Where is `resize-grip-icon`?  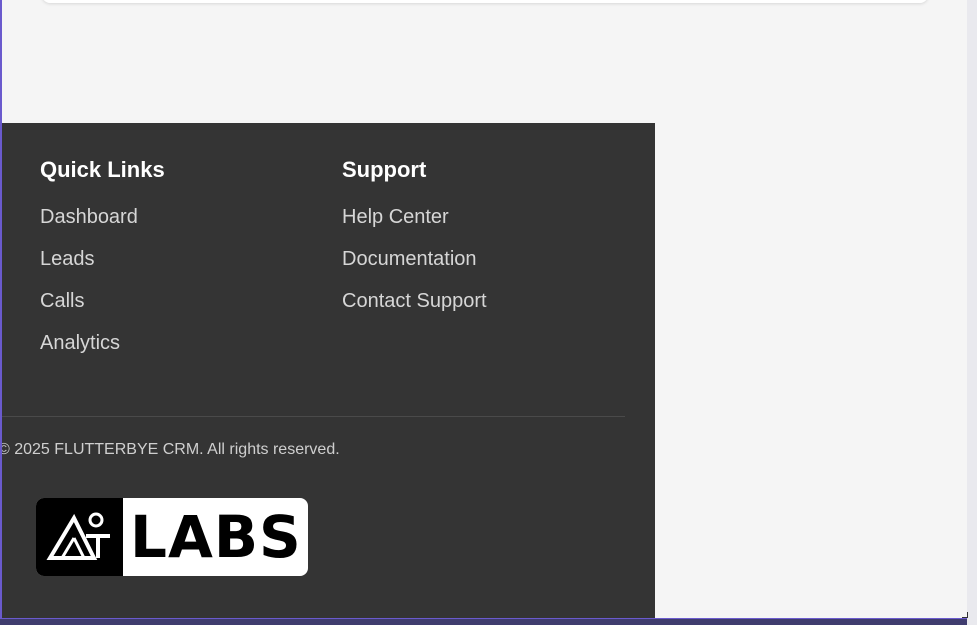
resize-grip-icon is located at coordinates (965, 615).